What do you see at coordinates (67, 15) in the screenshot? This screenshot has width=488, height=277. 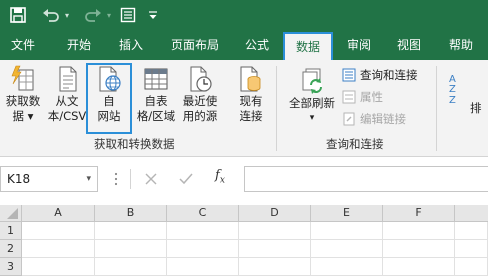 I see `undo-dropdown-icon: ▾` at bounding box center [67, 15].